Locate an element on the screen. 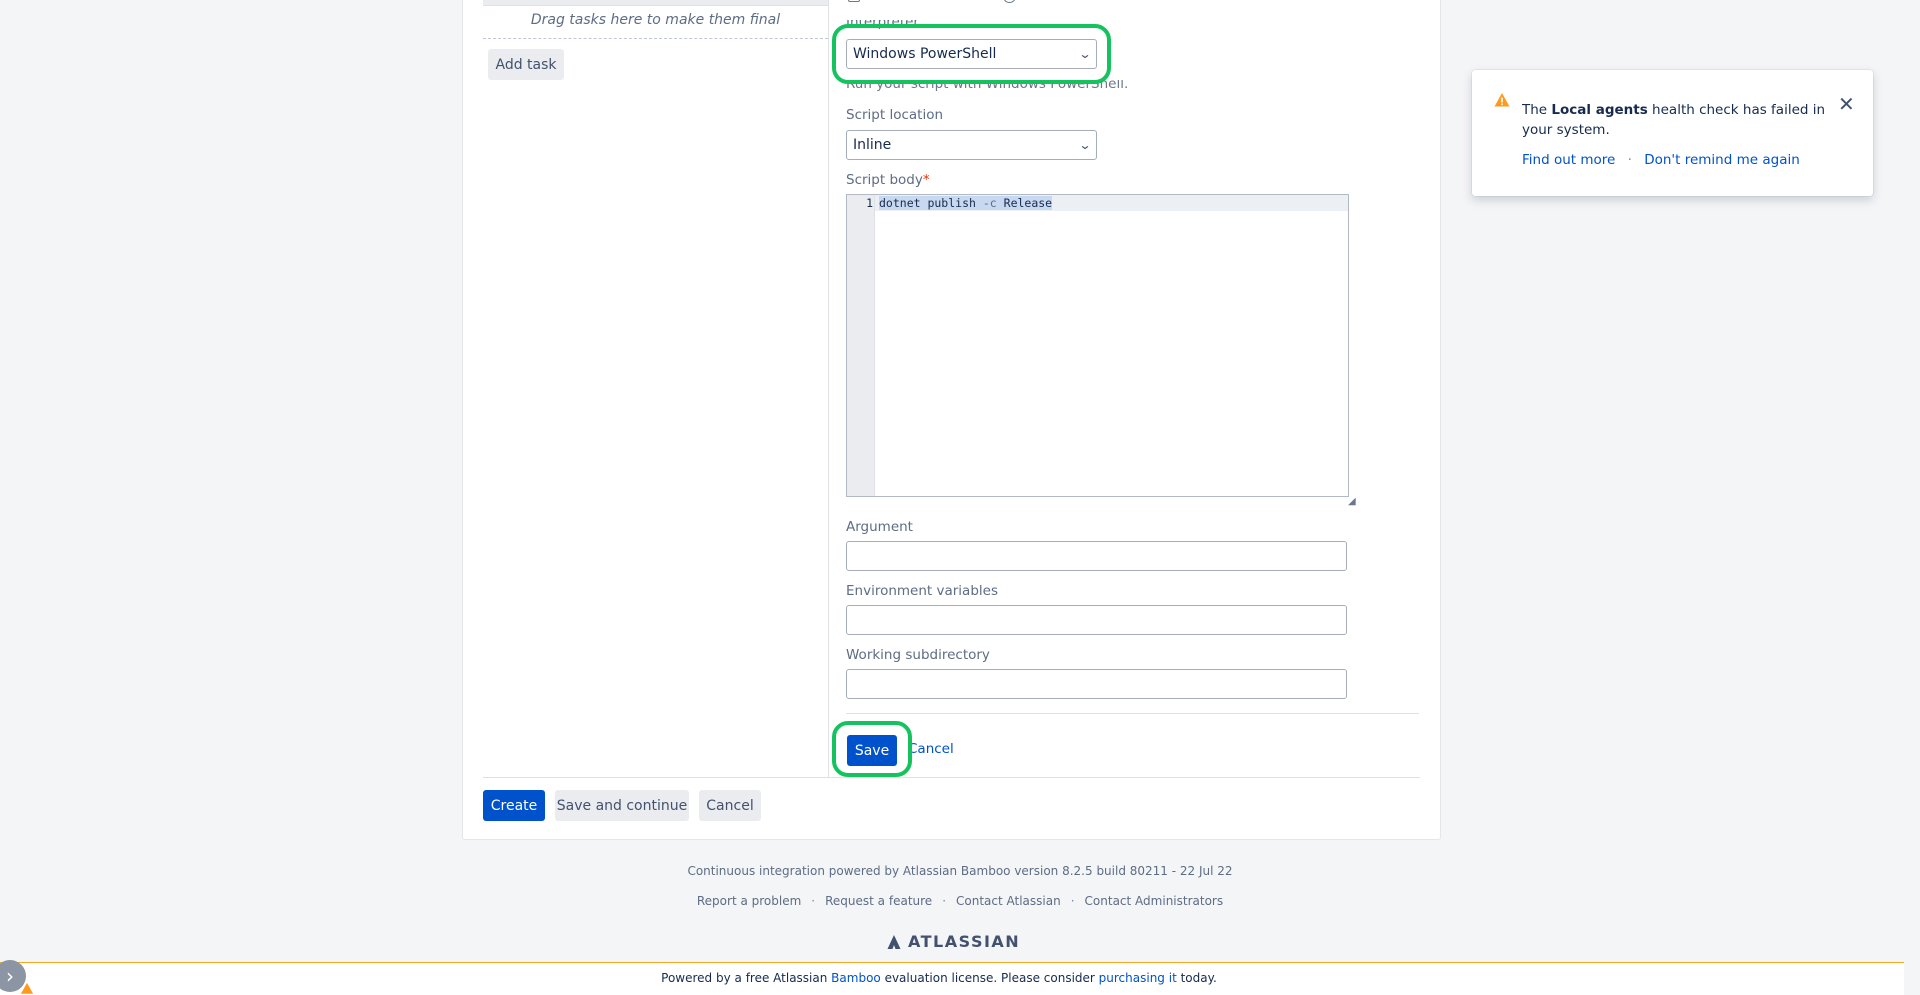 This screenshot has width=1920, height=995. cancel-button: Cancel is located at coordinates (730, 805).